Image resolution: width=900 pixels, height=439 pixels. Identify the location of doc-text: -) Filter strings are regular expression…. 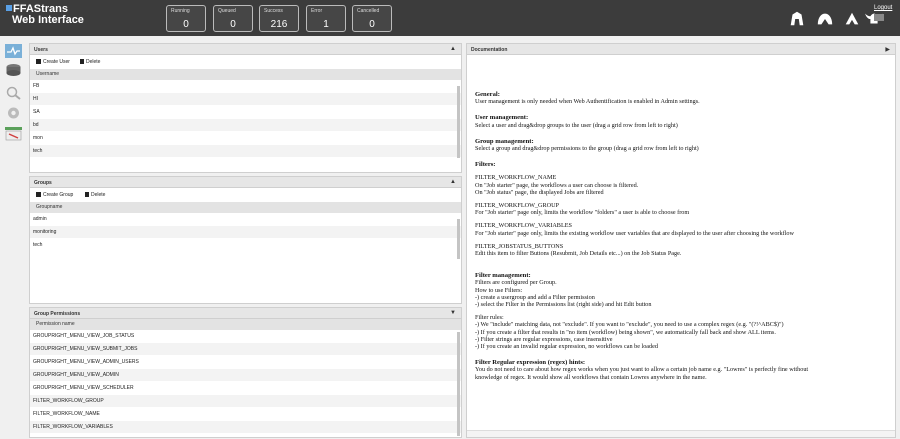
(544, 339).